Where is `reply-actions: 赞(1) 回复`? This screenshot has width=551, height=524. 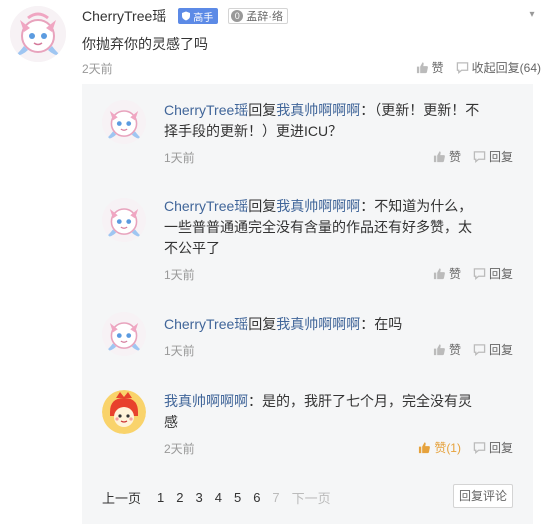 reply-actions: 赞(1) 回复 is located at coordinates (459, 447).